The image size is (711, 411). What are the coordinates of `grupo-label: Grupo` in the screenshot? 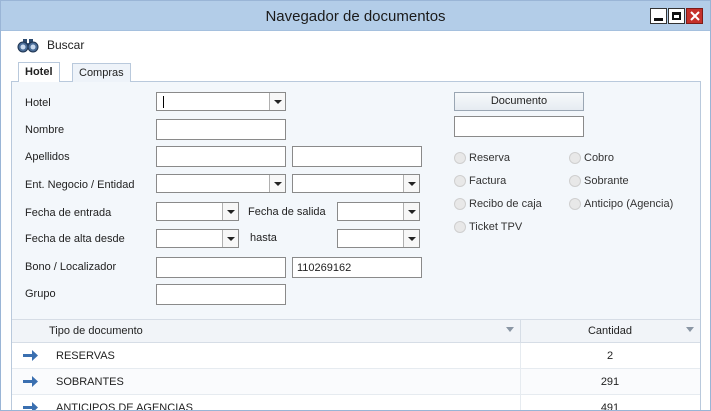 It's located at (40, 294).